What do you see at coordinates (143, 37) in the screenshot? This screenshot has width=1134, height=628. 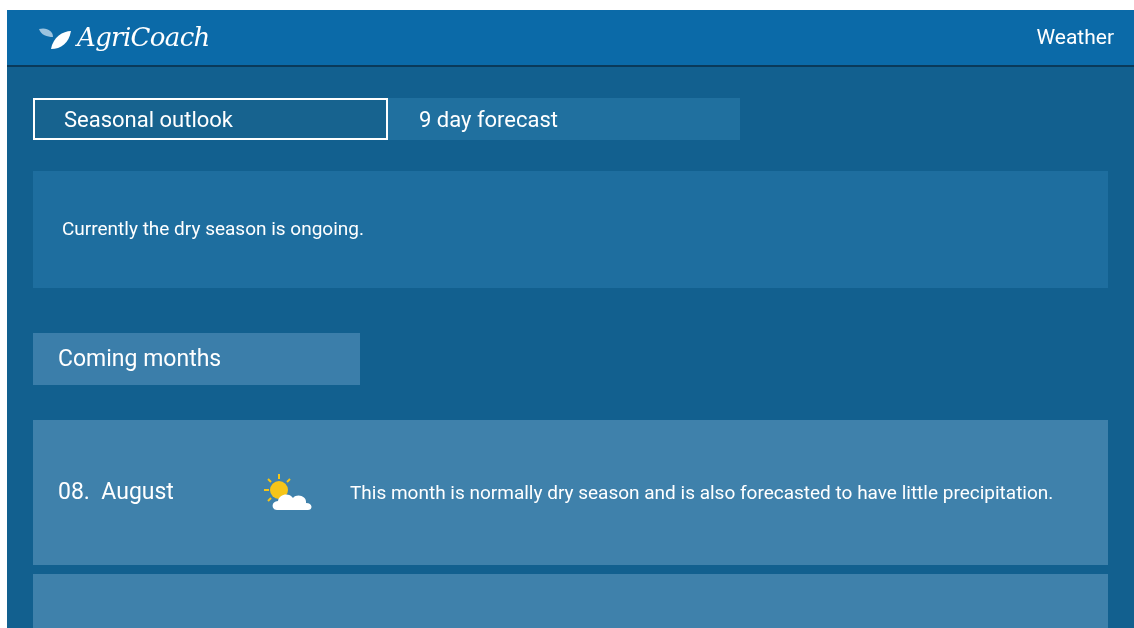 I see `app-logo-text: AgriCoach` at bounding box center [143, 37].